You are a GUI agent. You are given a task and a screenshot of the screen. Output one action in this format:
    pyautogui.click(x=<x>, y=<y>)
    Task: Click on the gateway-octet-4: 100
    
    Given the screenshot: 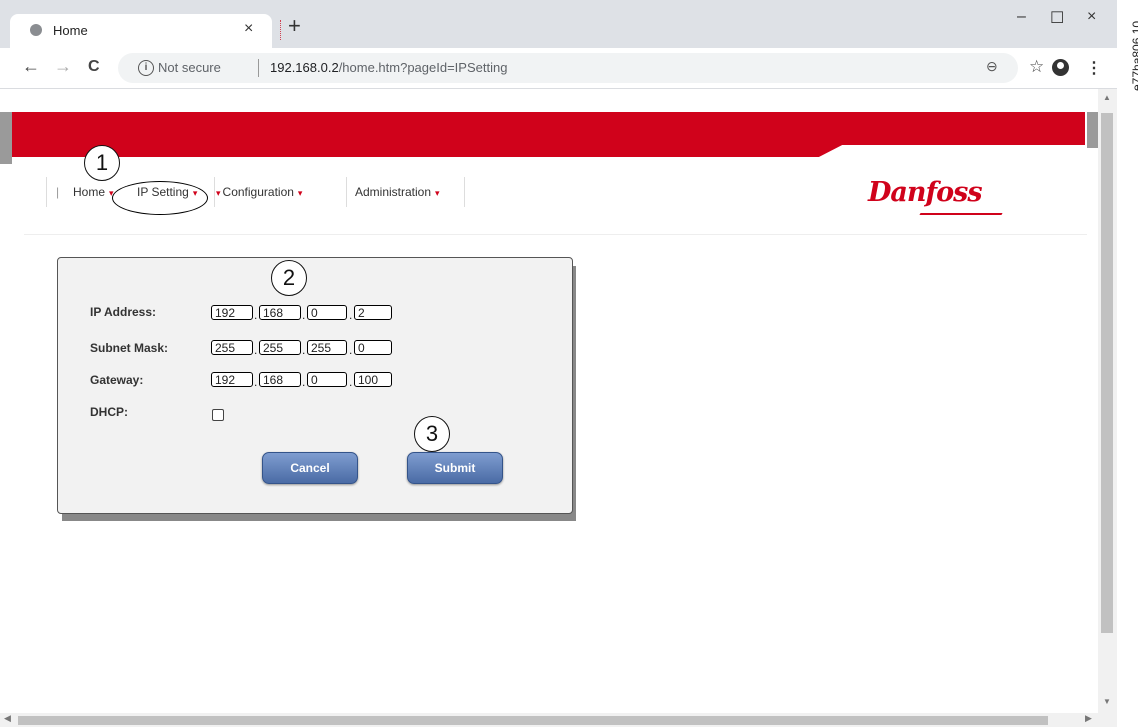 What is the action you would take?
    pyautogui.click(x=373, y=379)
    